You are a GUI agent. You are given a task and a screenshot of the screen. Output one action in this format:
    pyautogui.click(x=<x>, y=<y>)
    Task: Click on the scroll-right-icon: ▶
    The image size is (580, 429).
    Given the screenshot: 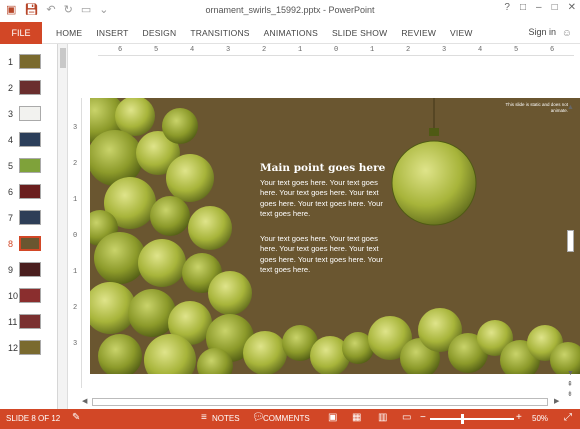 What is the action you would take?
    pyautogui.click(x=556, y=401)
    